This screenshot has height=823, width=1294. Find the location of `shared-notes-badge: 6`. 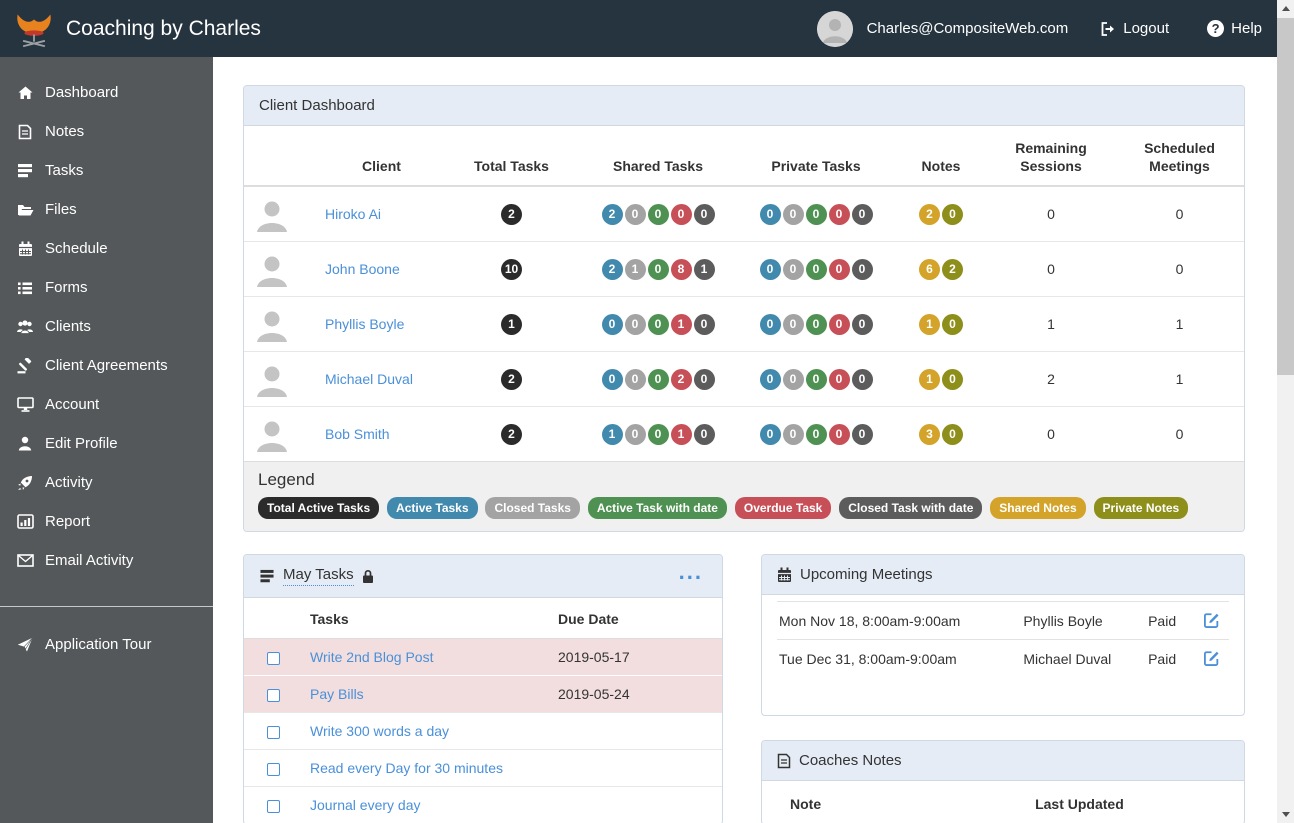

shared-notes-badge: 6 is located at coordinates (929, 269).